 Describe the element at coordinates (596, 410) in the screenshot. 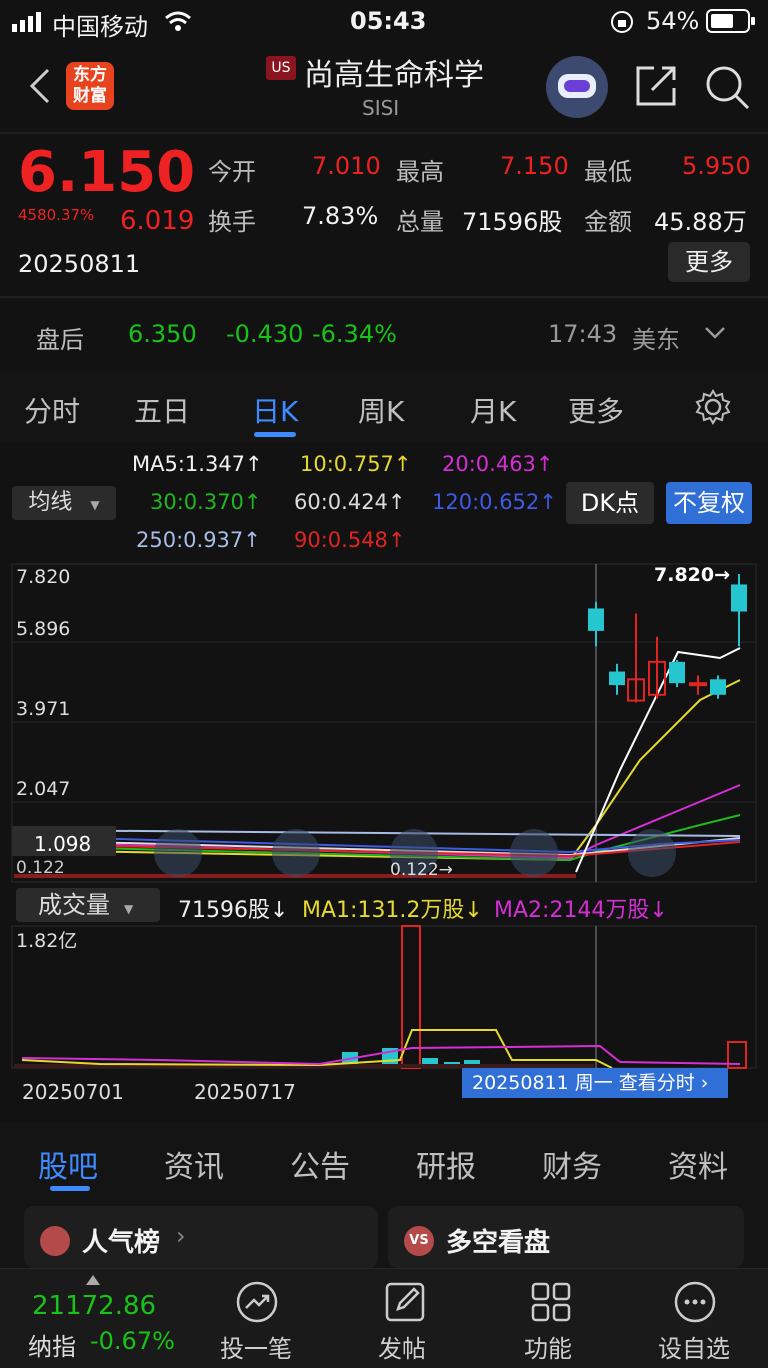

I see `tab-more: 更多` at that location.